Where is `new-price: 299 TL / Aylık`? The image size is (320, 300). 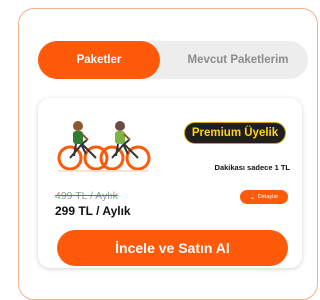 new-price: 299 TL / Aylık is located at coordinates (93, 211).